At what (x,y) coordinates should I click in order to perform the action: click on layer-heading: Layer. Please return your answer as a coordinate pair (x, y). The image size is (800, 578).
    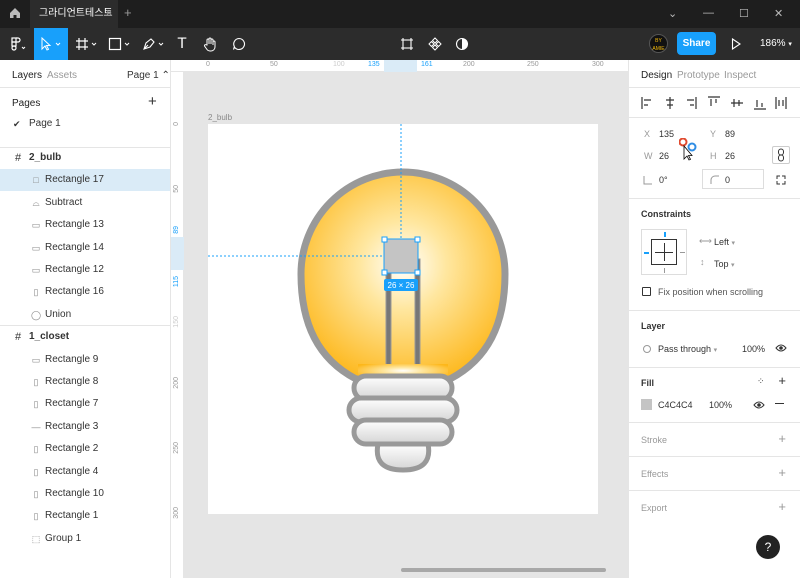
    Looking at the image, I should click on (653, 326).